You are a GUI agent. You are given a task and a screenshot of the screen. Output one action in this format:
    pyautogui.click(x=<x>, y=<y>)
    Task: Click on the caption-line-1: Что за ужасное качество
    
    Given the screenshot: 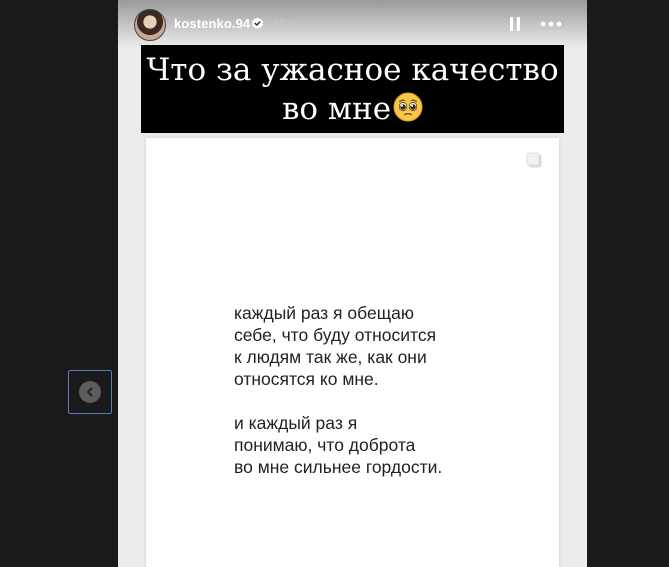 What is the action you would take?
    pyautogui.click(x=352, y=70)
    